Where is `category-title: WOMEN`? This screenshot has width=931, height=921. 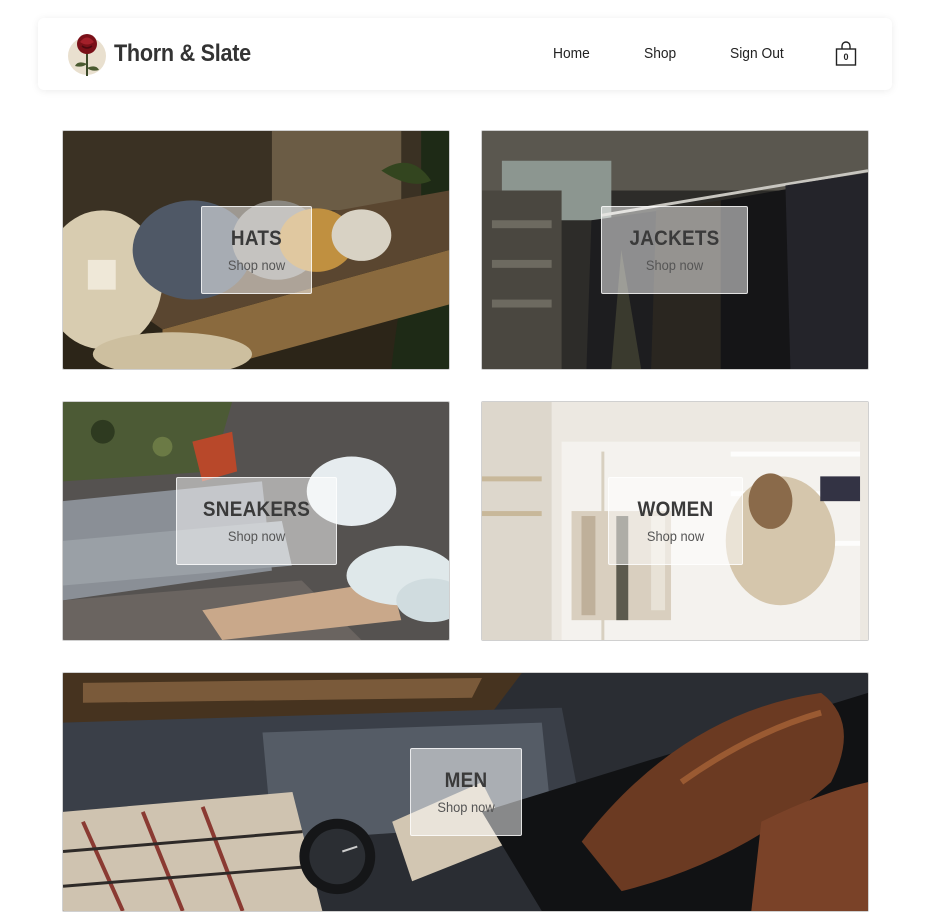 category-title: WOMEN is located at coordinates (675, 509).